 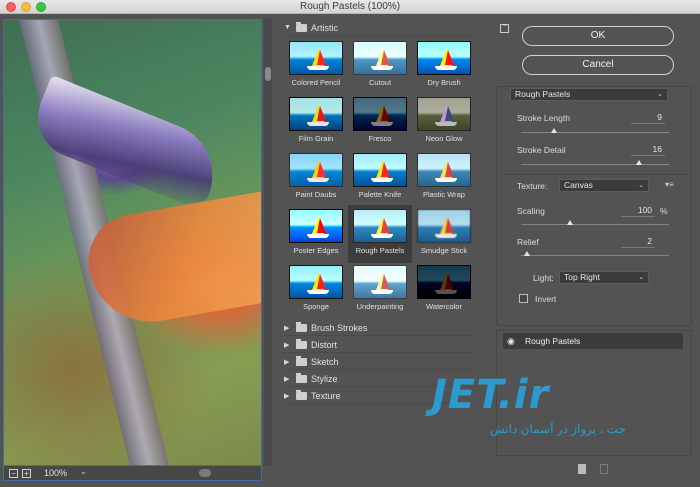 What do you see at coordinates (380, 362) in the screenshot?
I see `category-sketch: ▶ Sketch` at bounding box center [380, 362].